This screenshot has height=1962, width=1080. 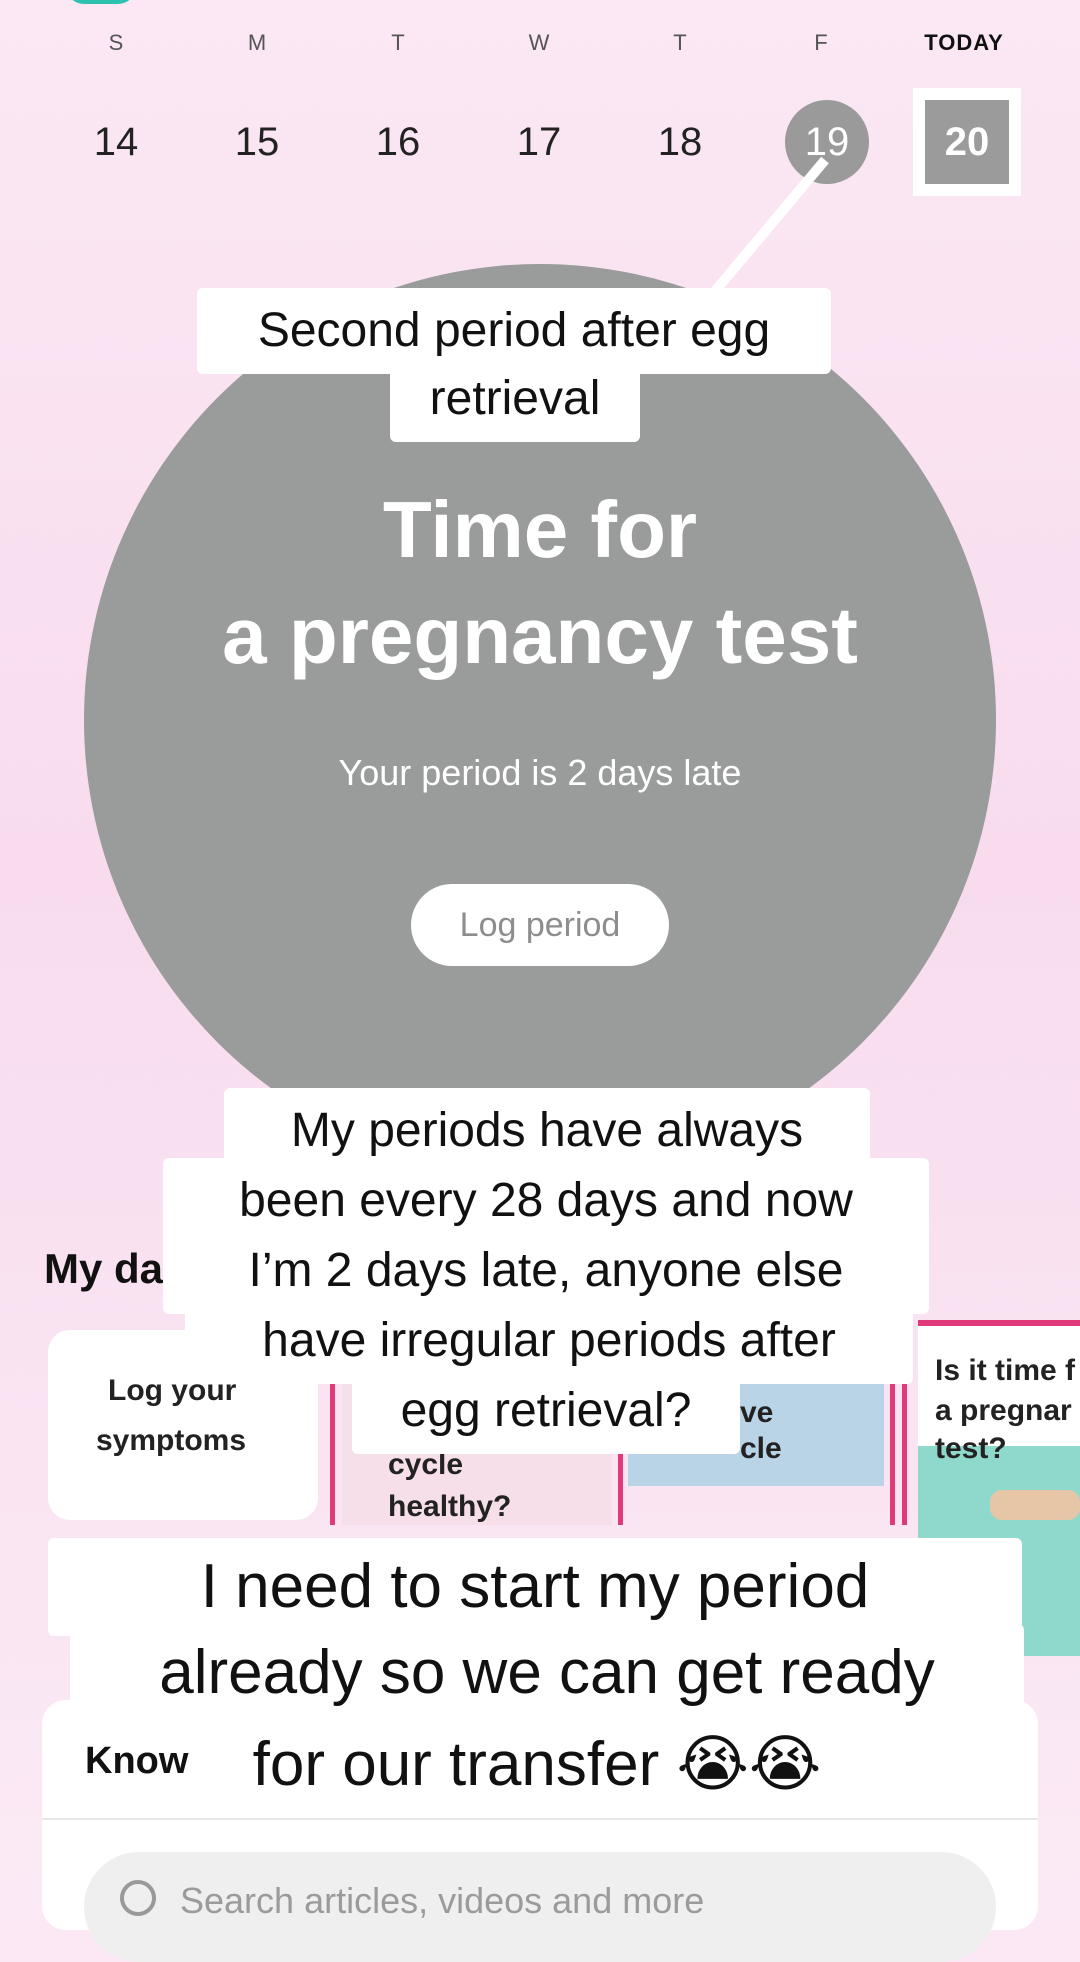 I want to click on caption-middle-line5: egg retrieval?, so click(x=546, y=1411).